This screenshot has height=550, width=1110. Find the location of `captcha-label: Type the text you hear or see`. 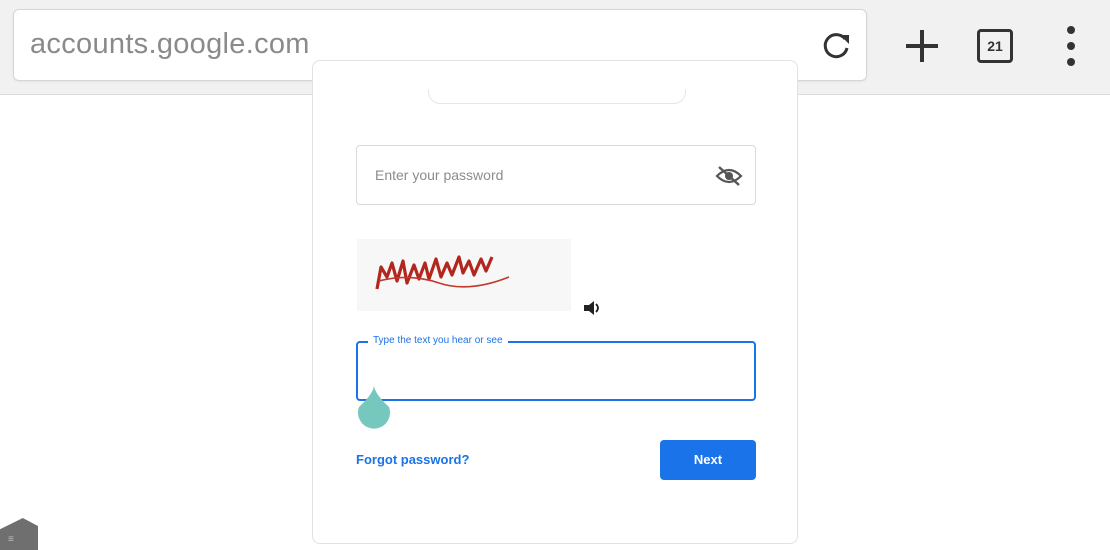

captcha-label: Type the text you hear or see is located at coordinates (438, 340).